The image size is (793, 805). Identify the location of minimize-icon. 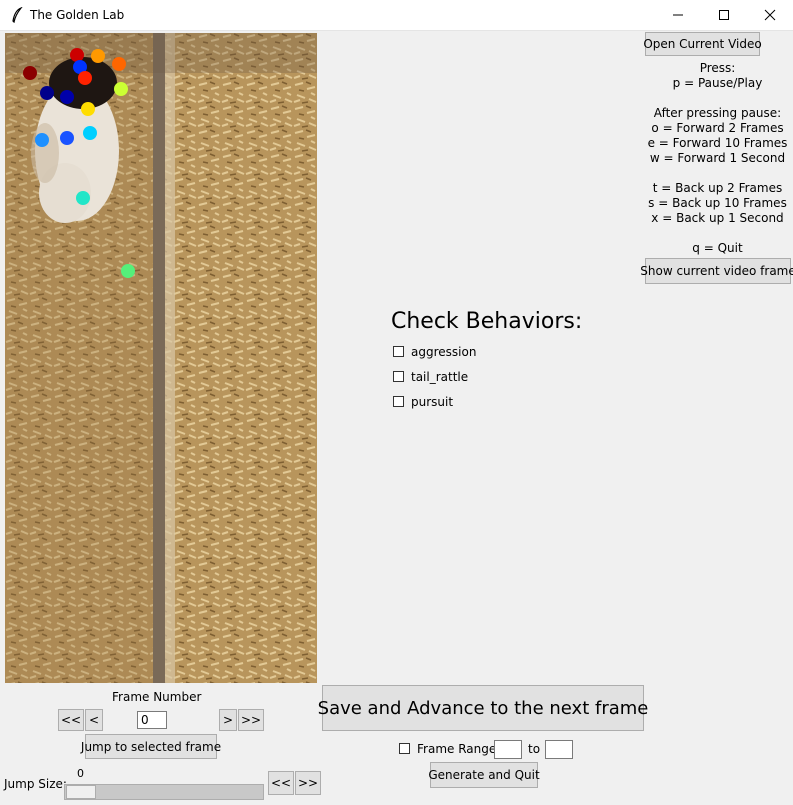
(678, 15).